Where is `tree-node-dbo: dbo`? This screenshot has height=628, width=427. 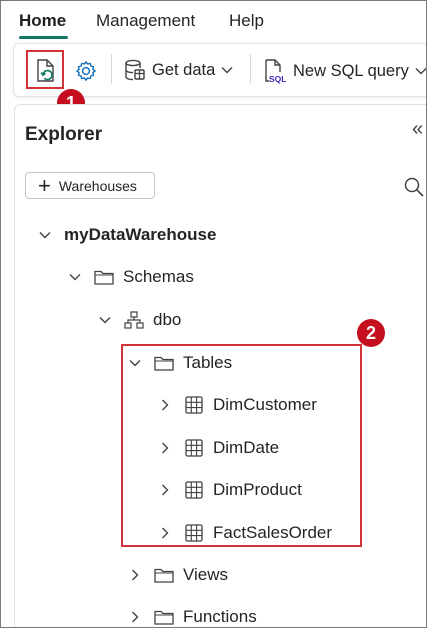 tree-node-dbo: dbo is located at coordinates (139, 320).